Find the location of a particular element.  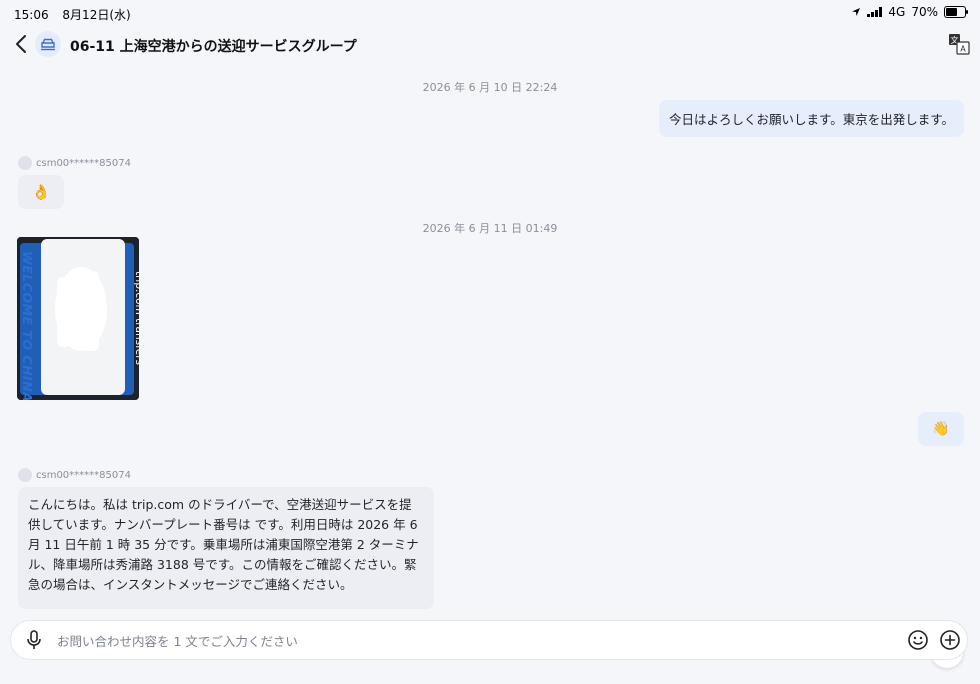

welcome-sign-photo is located at coordinates (78, 318).